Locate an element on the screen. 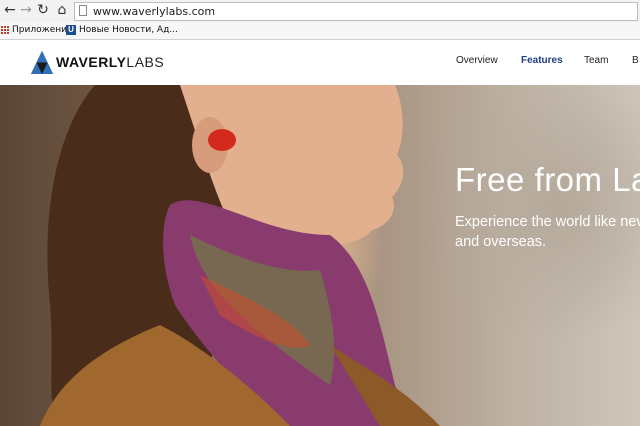 Image resolution: width=640 pixels, height=426 pixels. site-header: WAVERLYLABS Overview Features Team B is located at coordinates (320, 62).